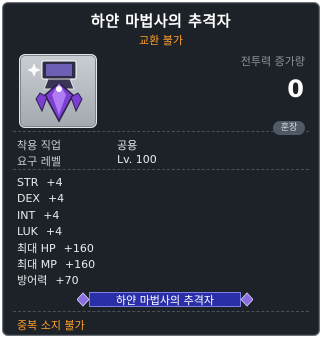 This screenshot has height=340, width=324. I want to click on medal-badge: 훈장, so click(289, 128).